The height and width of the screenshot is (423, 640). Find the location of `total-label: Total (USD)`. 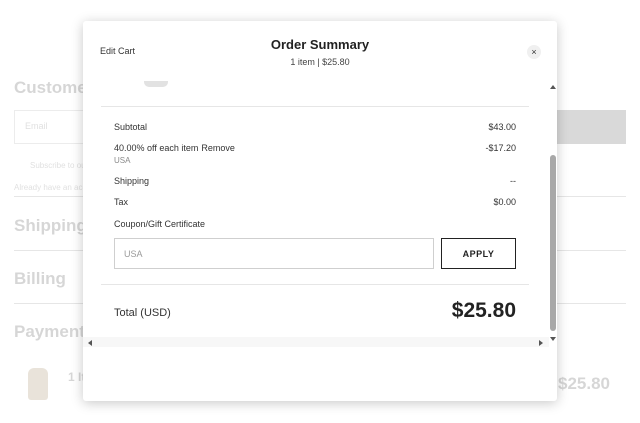

total-label: Total (USD) is located at coordinates (142, 313).